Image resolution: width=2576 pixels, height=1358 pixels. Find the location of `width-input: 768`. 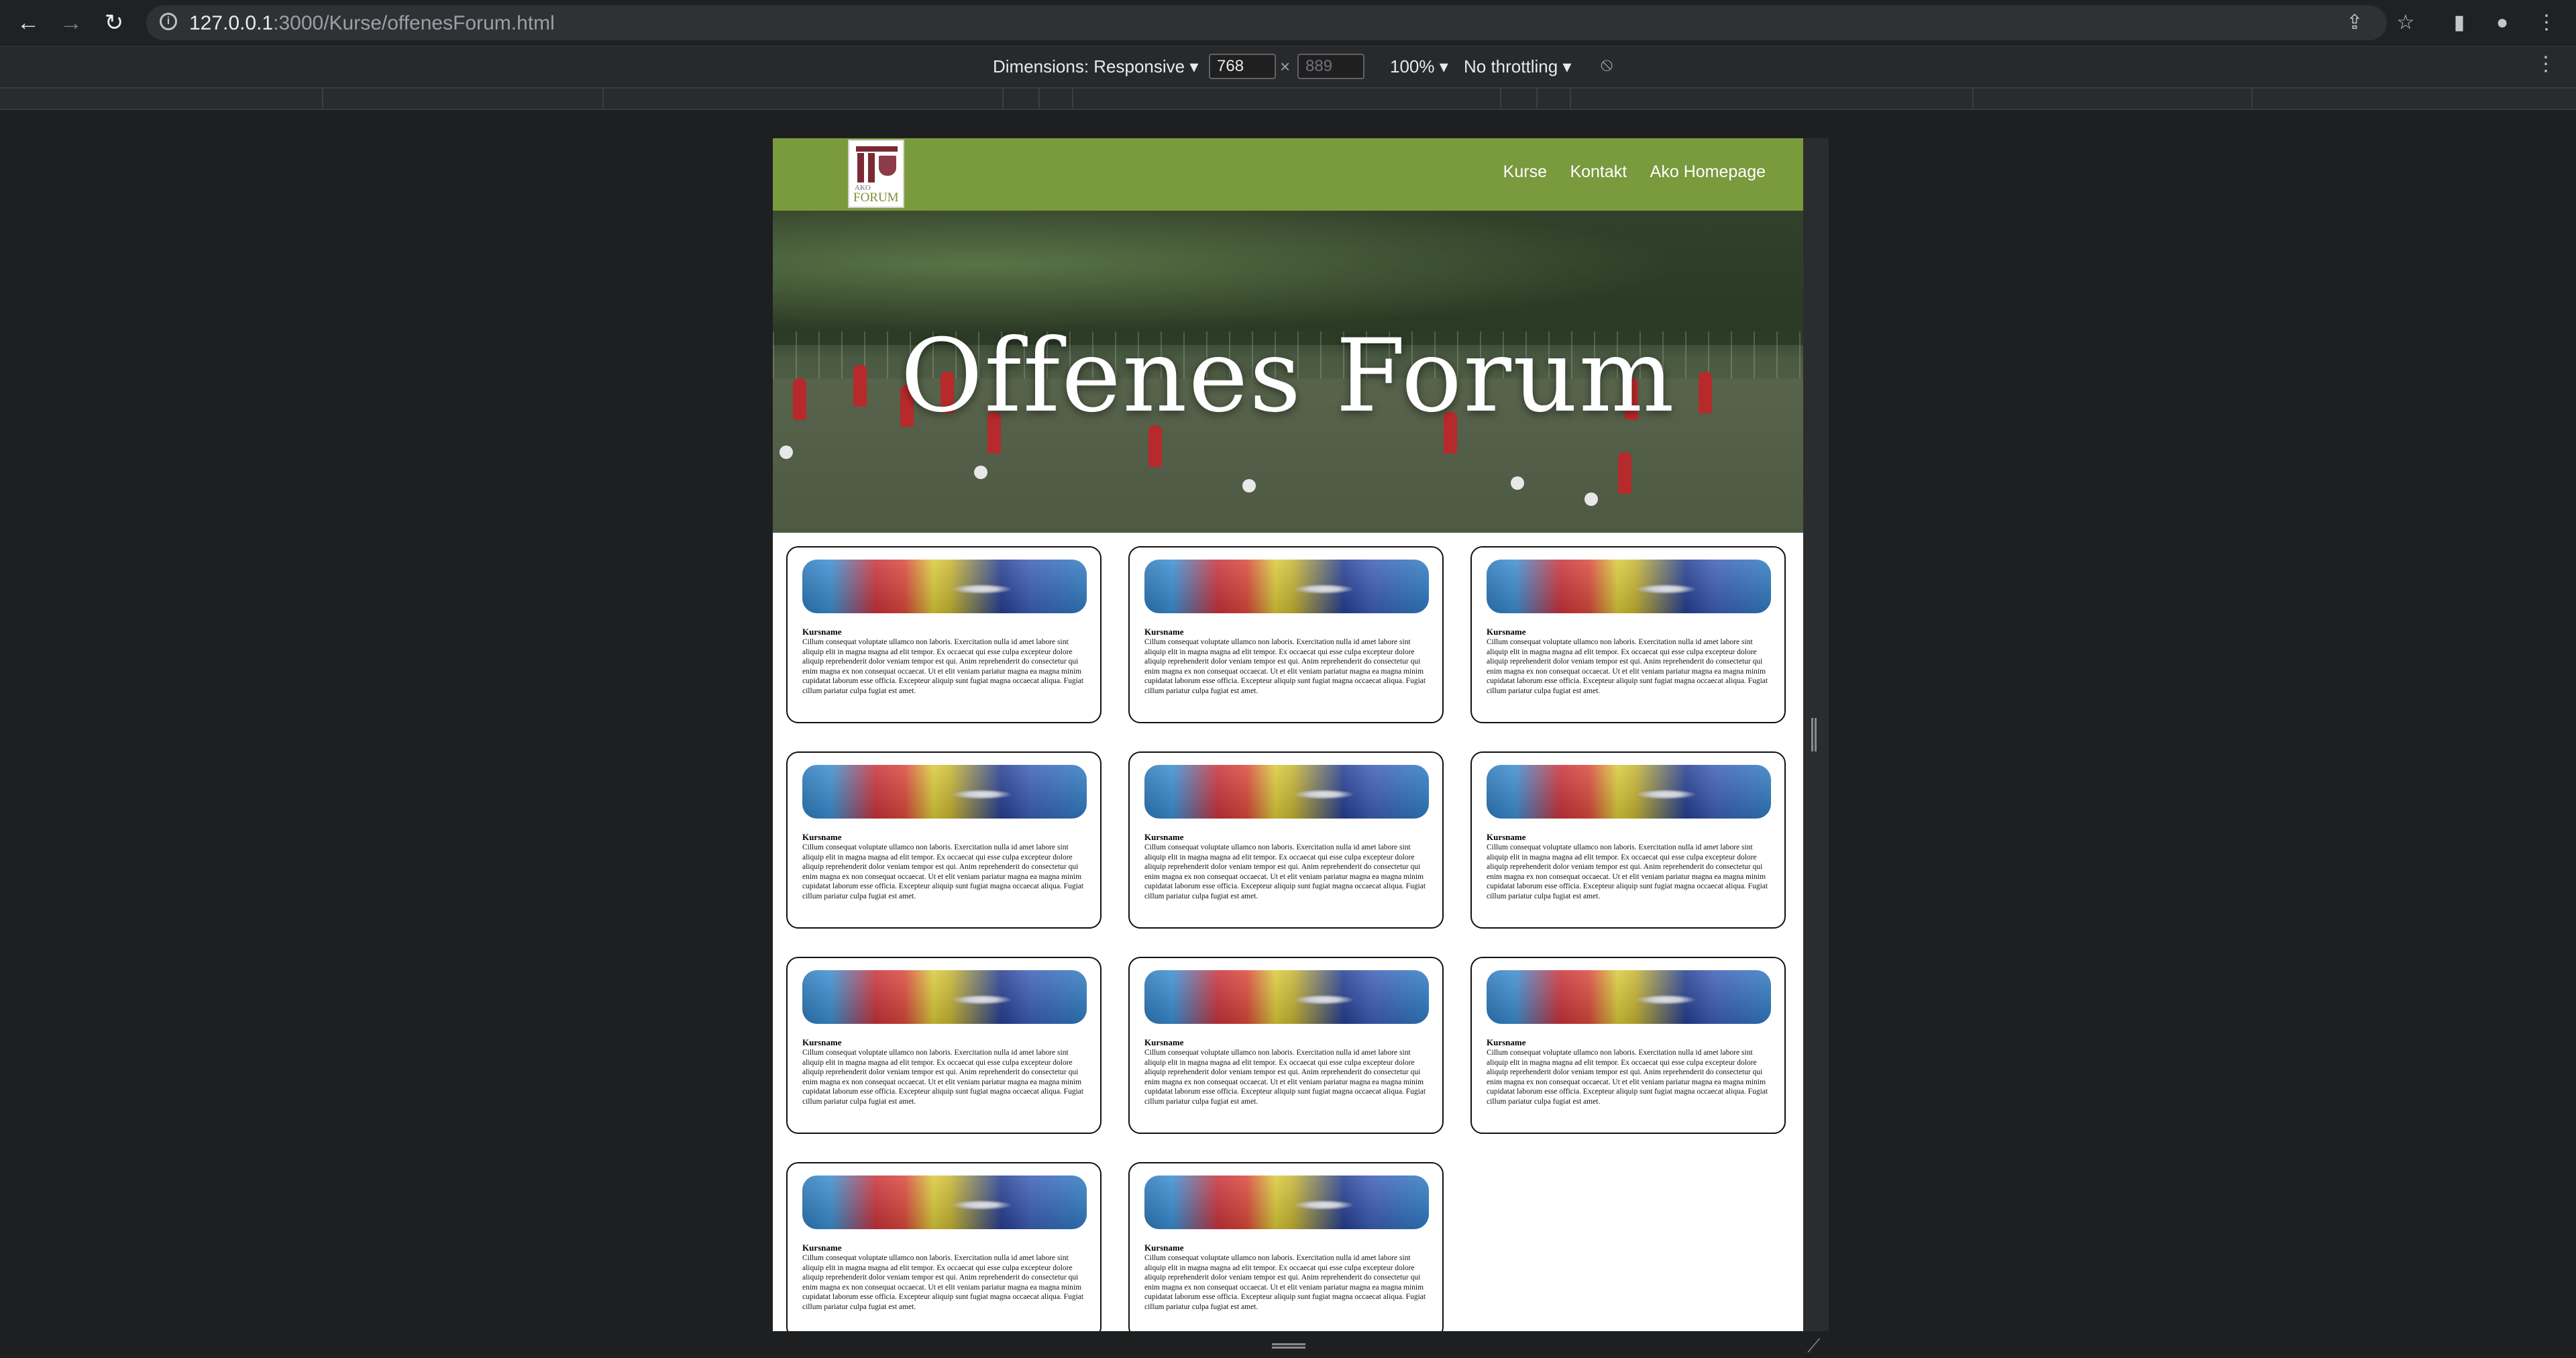

width-input: 768 is located at coordinates (1242, 66).